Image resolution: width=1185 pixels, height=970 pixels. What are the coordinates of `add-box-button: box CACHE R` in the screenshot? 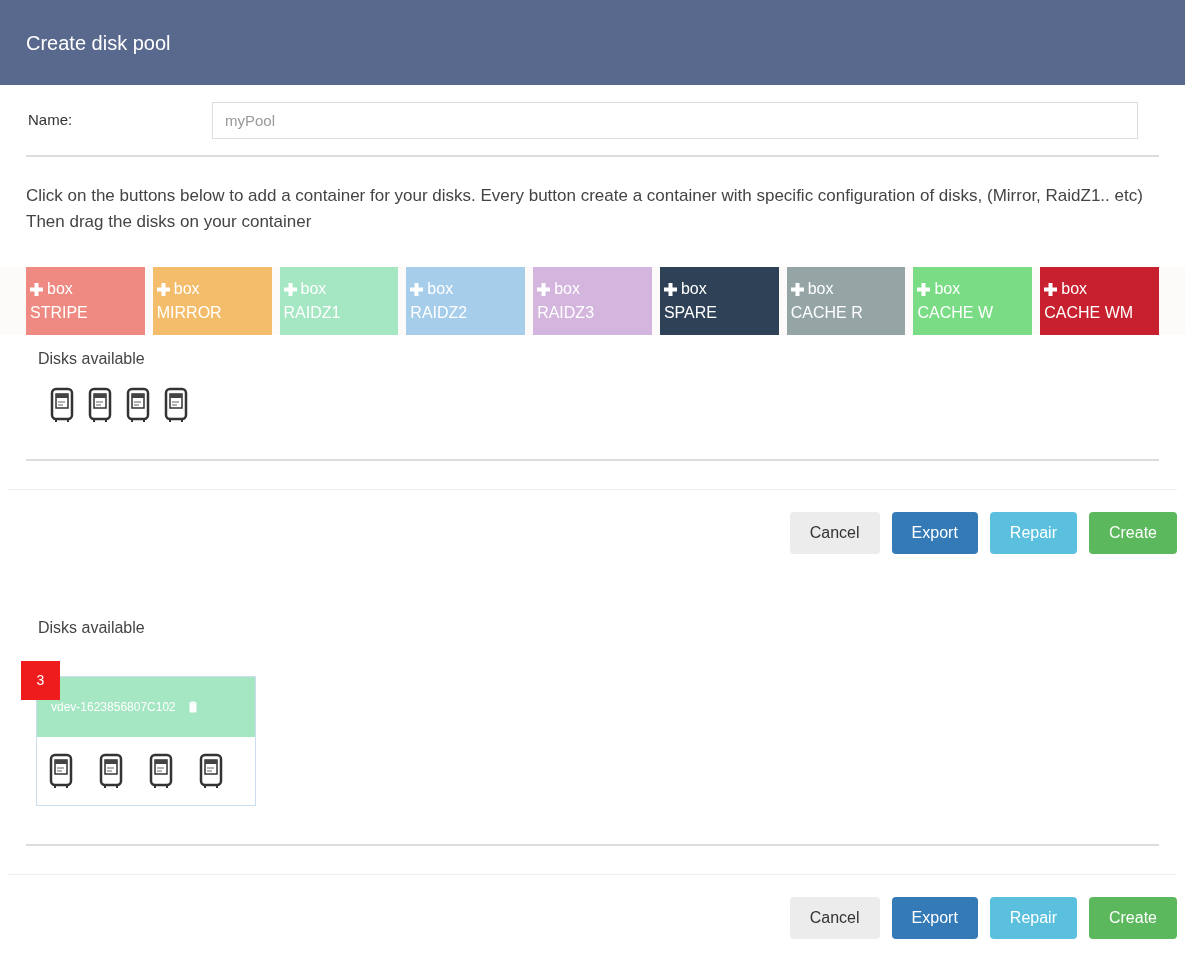 It's located at (846, 301).